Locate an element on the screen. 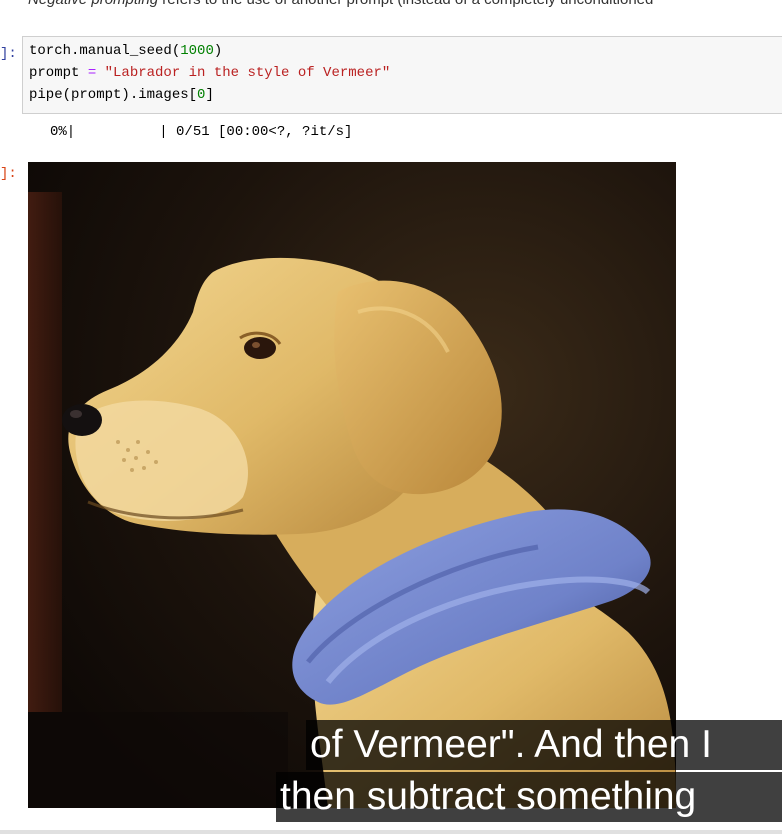 This screenshot has width=782, height=834. code-token: ] is located at coordinates (209, 95).